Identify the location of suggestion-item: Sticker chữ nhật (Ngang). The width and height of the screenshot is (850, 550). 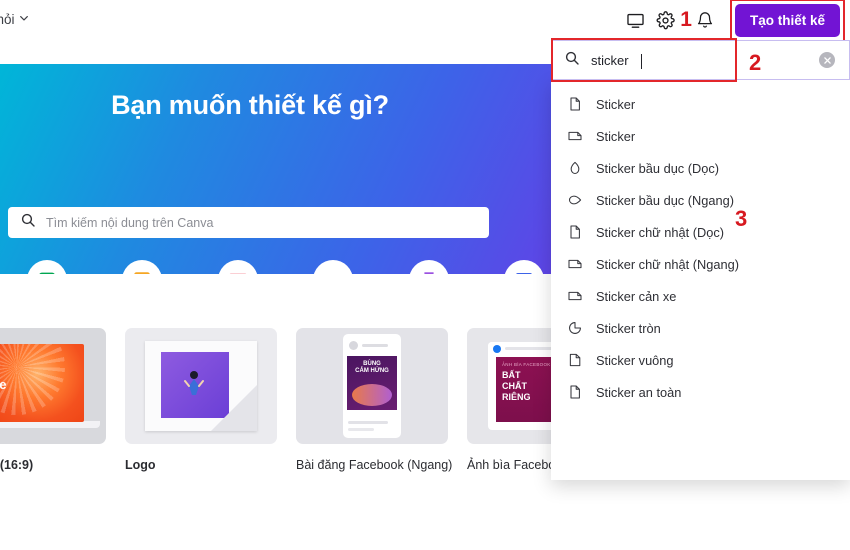
(700, 264).